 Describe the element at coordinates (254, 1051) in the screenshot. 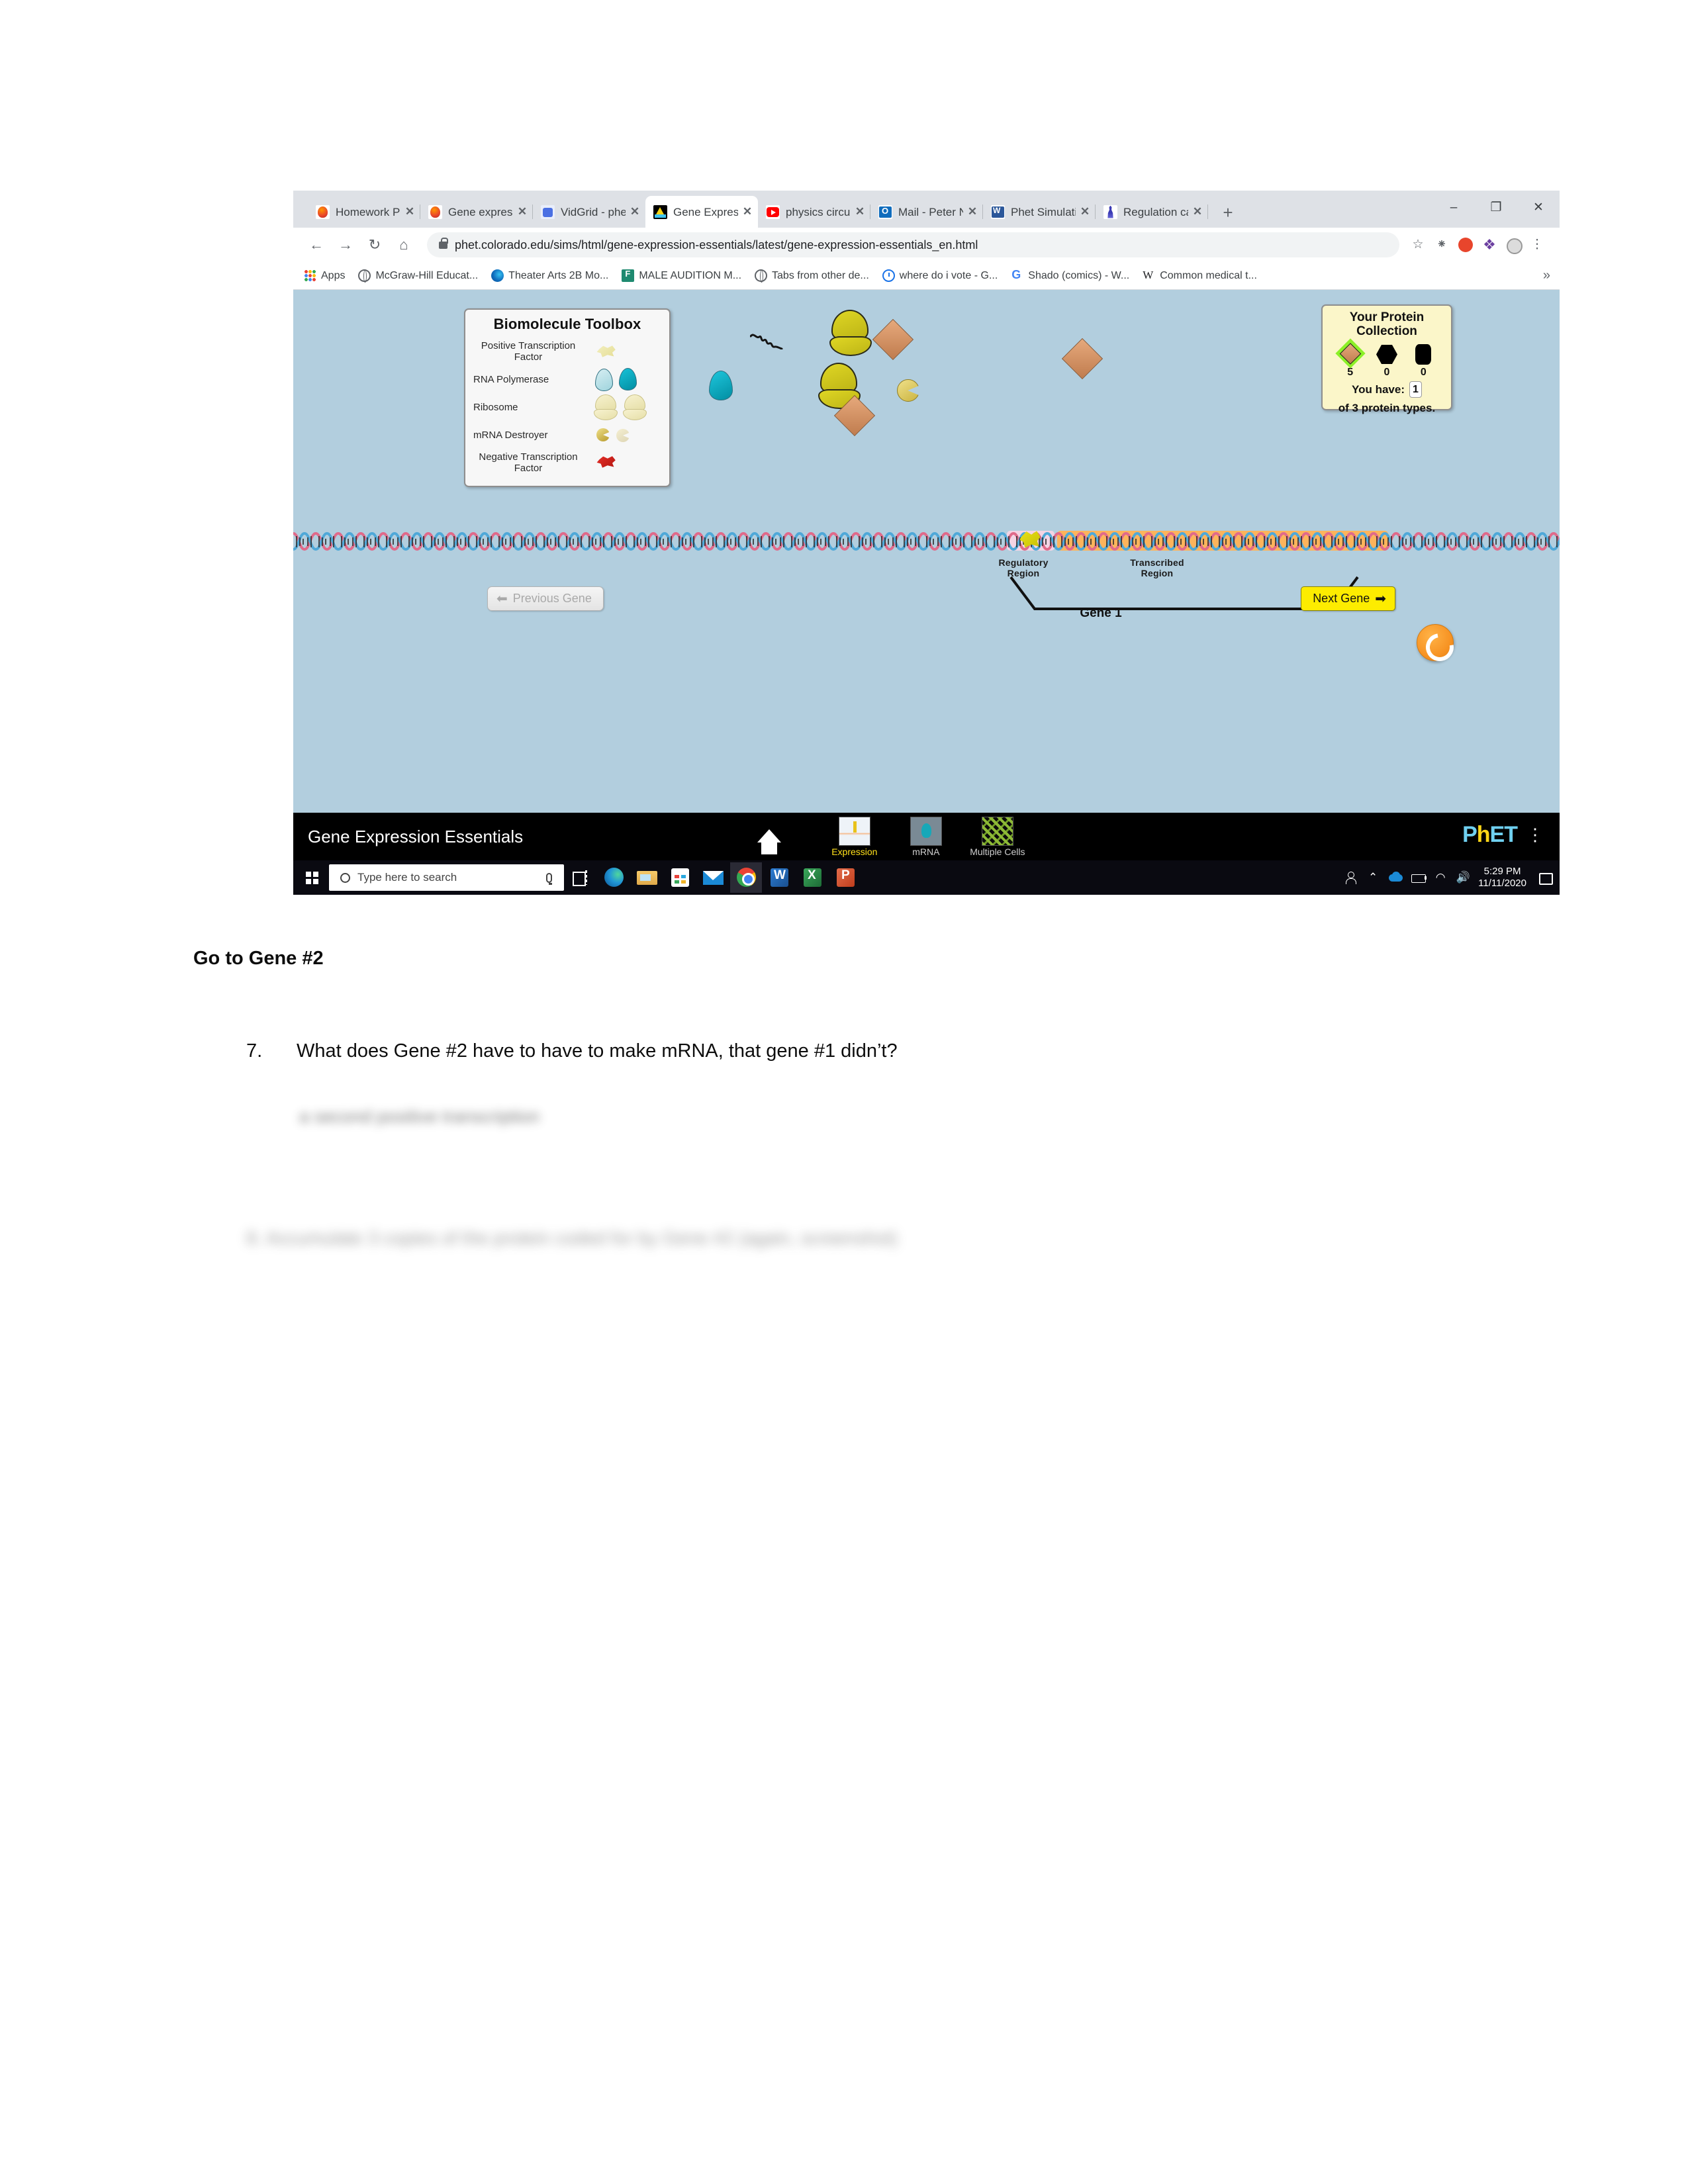

I see `question-number: 7.` at that location.